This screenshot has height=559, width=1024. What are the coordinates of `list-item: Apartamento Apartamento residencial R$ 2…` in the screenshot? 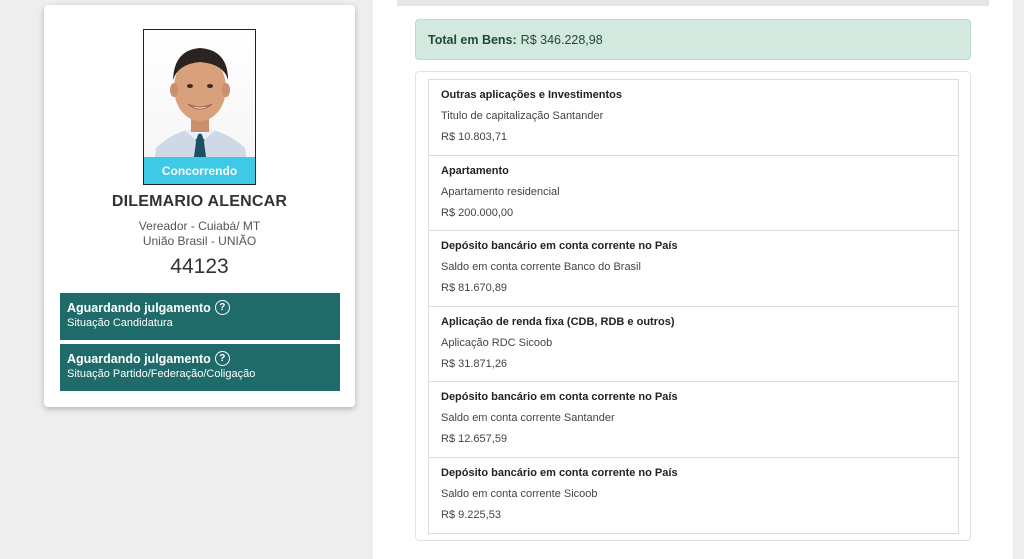 It's located at (693, 193).